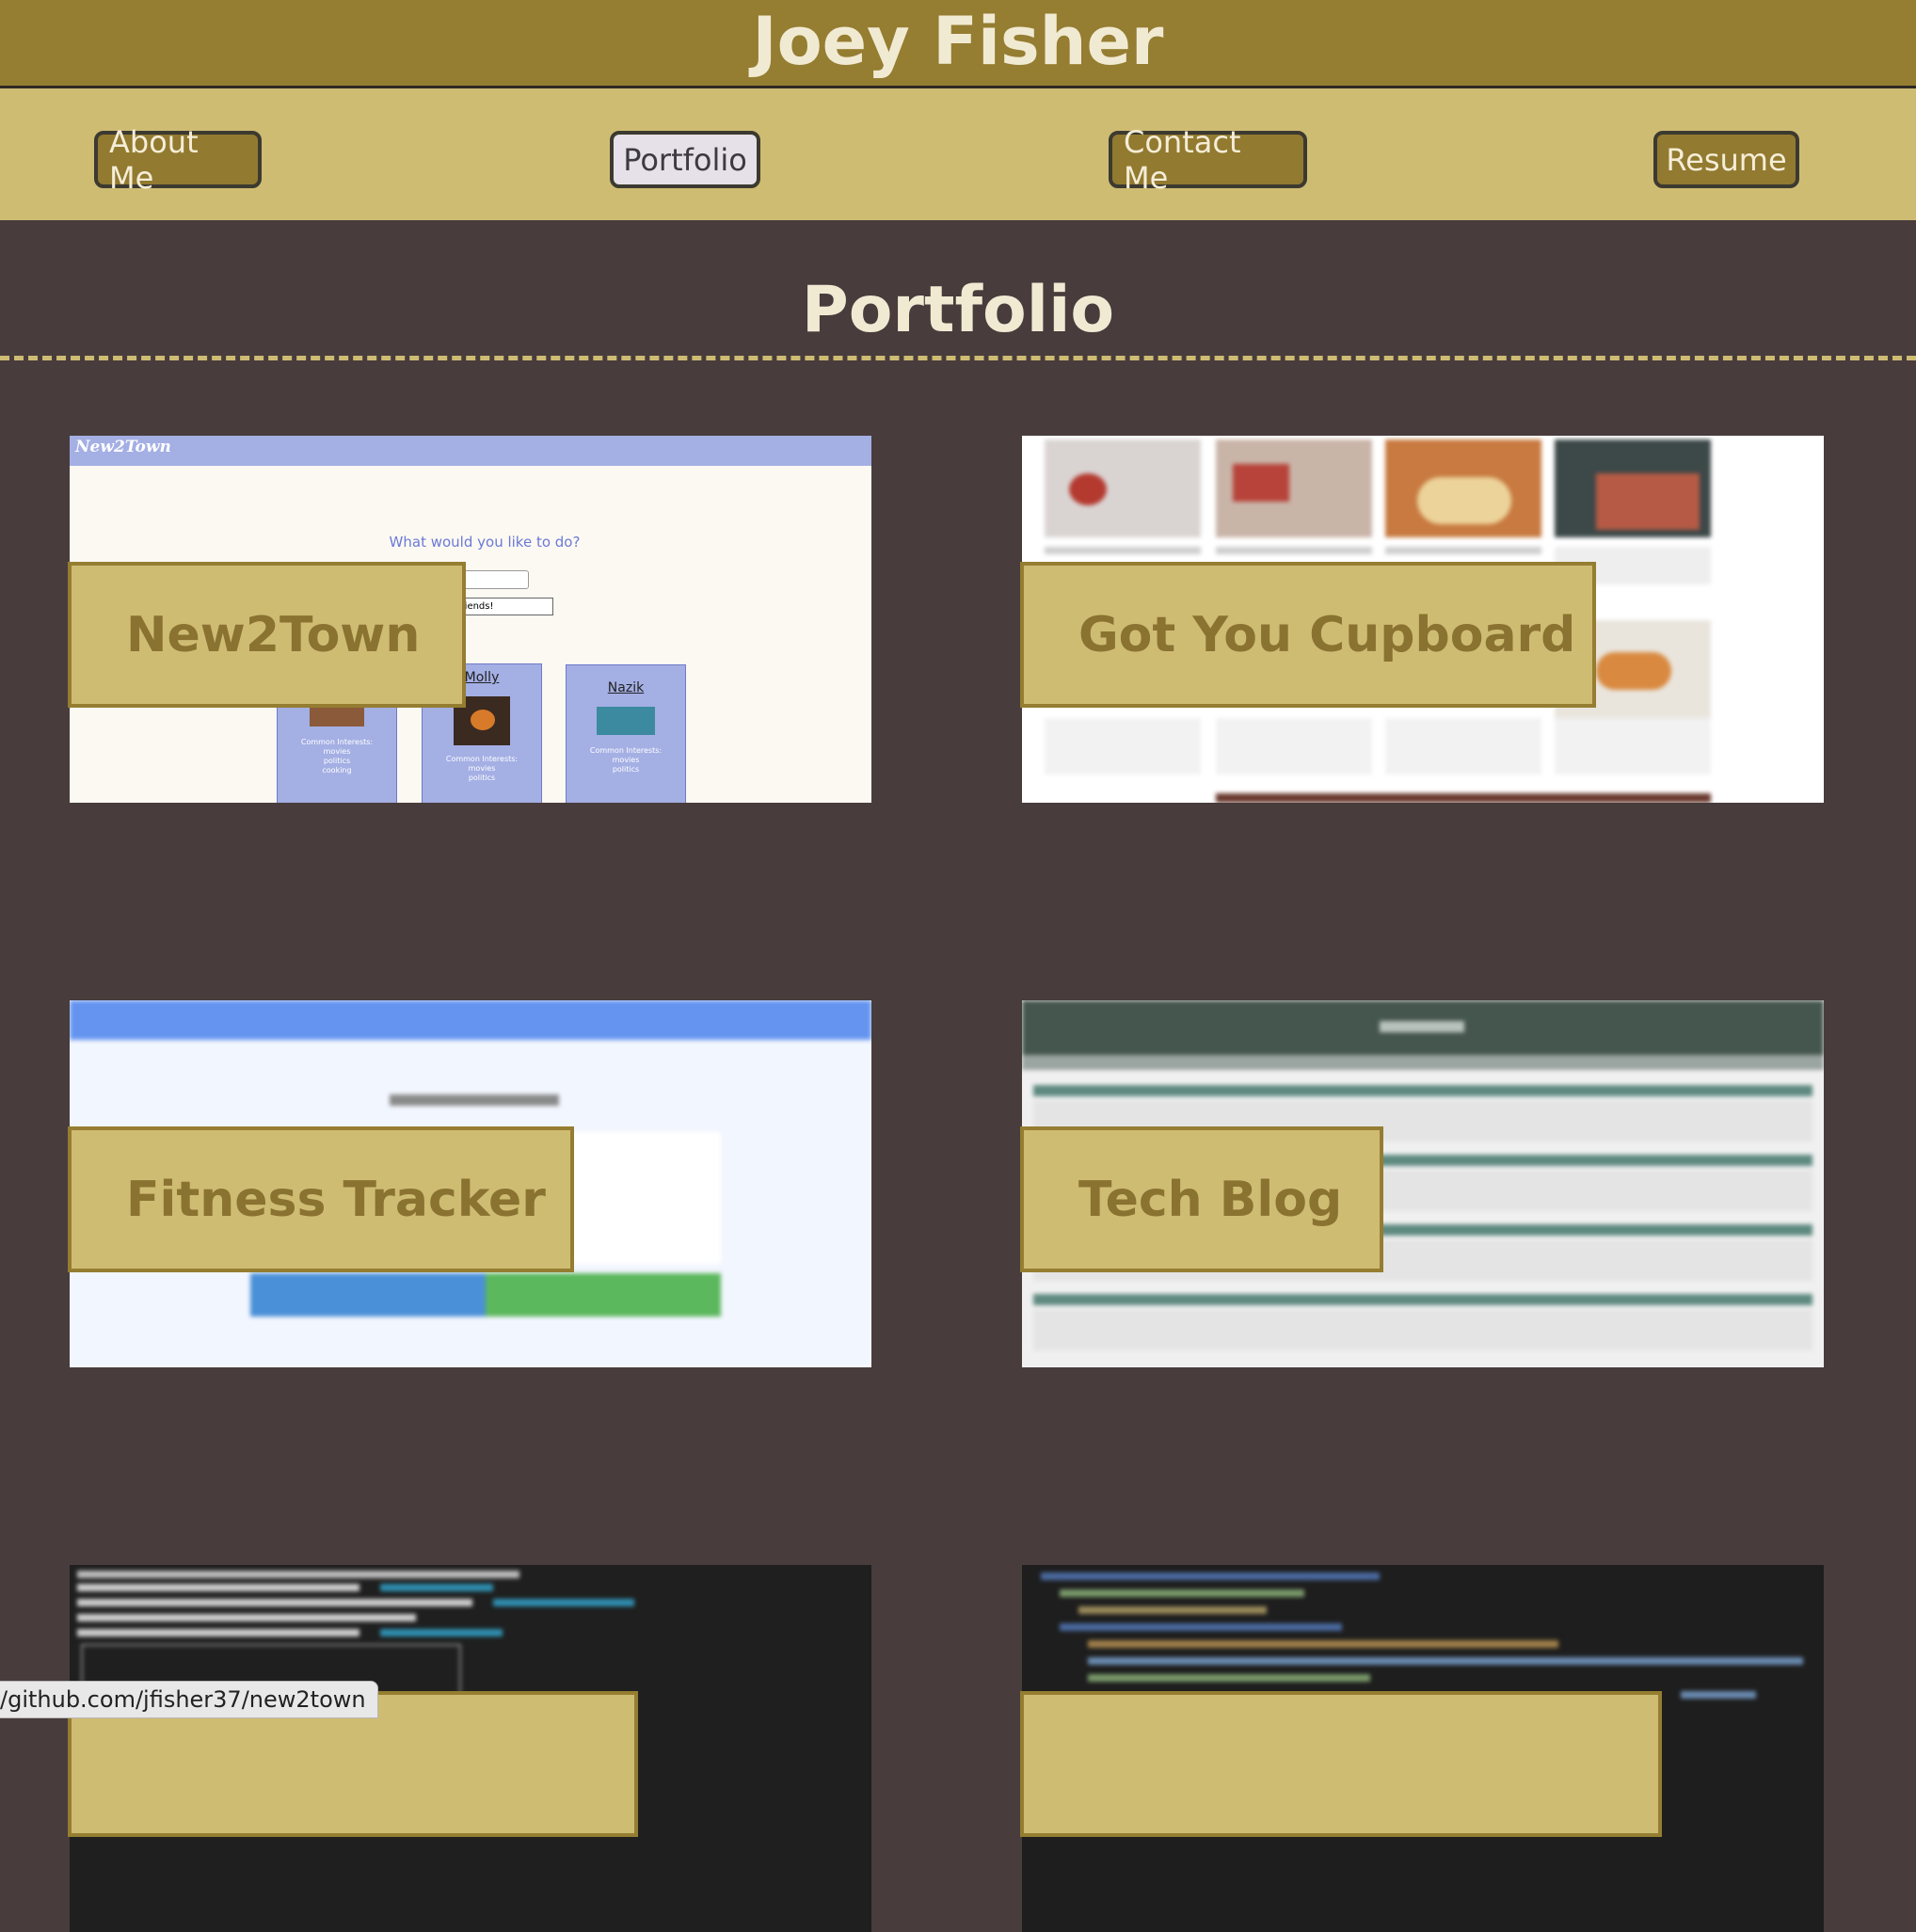  What do you see at coordinates (1308, 635) in the screenshot?
I see `project-label-got-you-cupboard: Got You Cupboard` at bounding box center [1308, 635].